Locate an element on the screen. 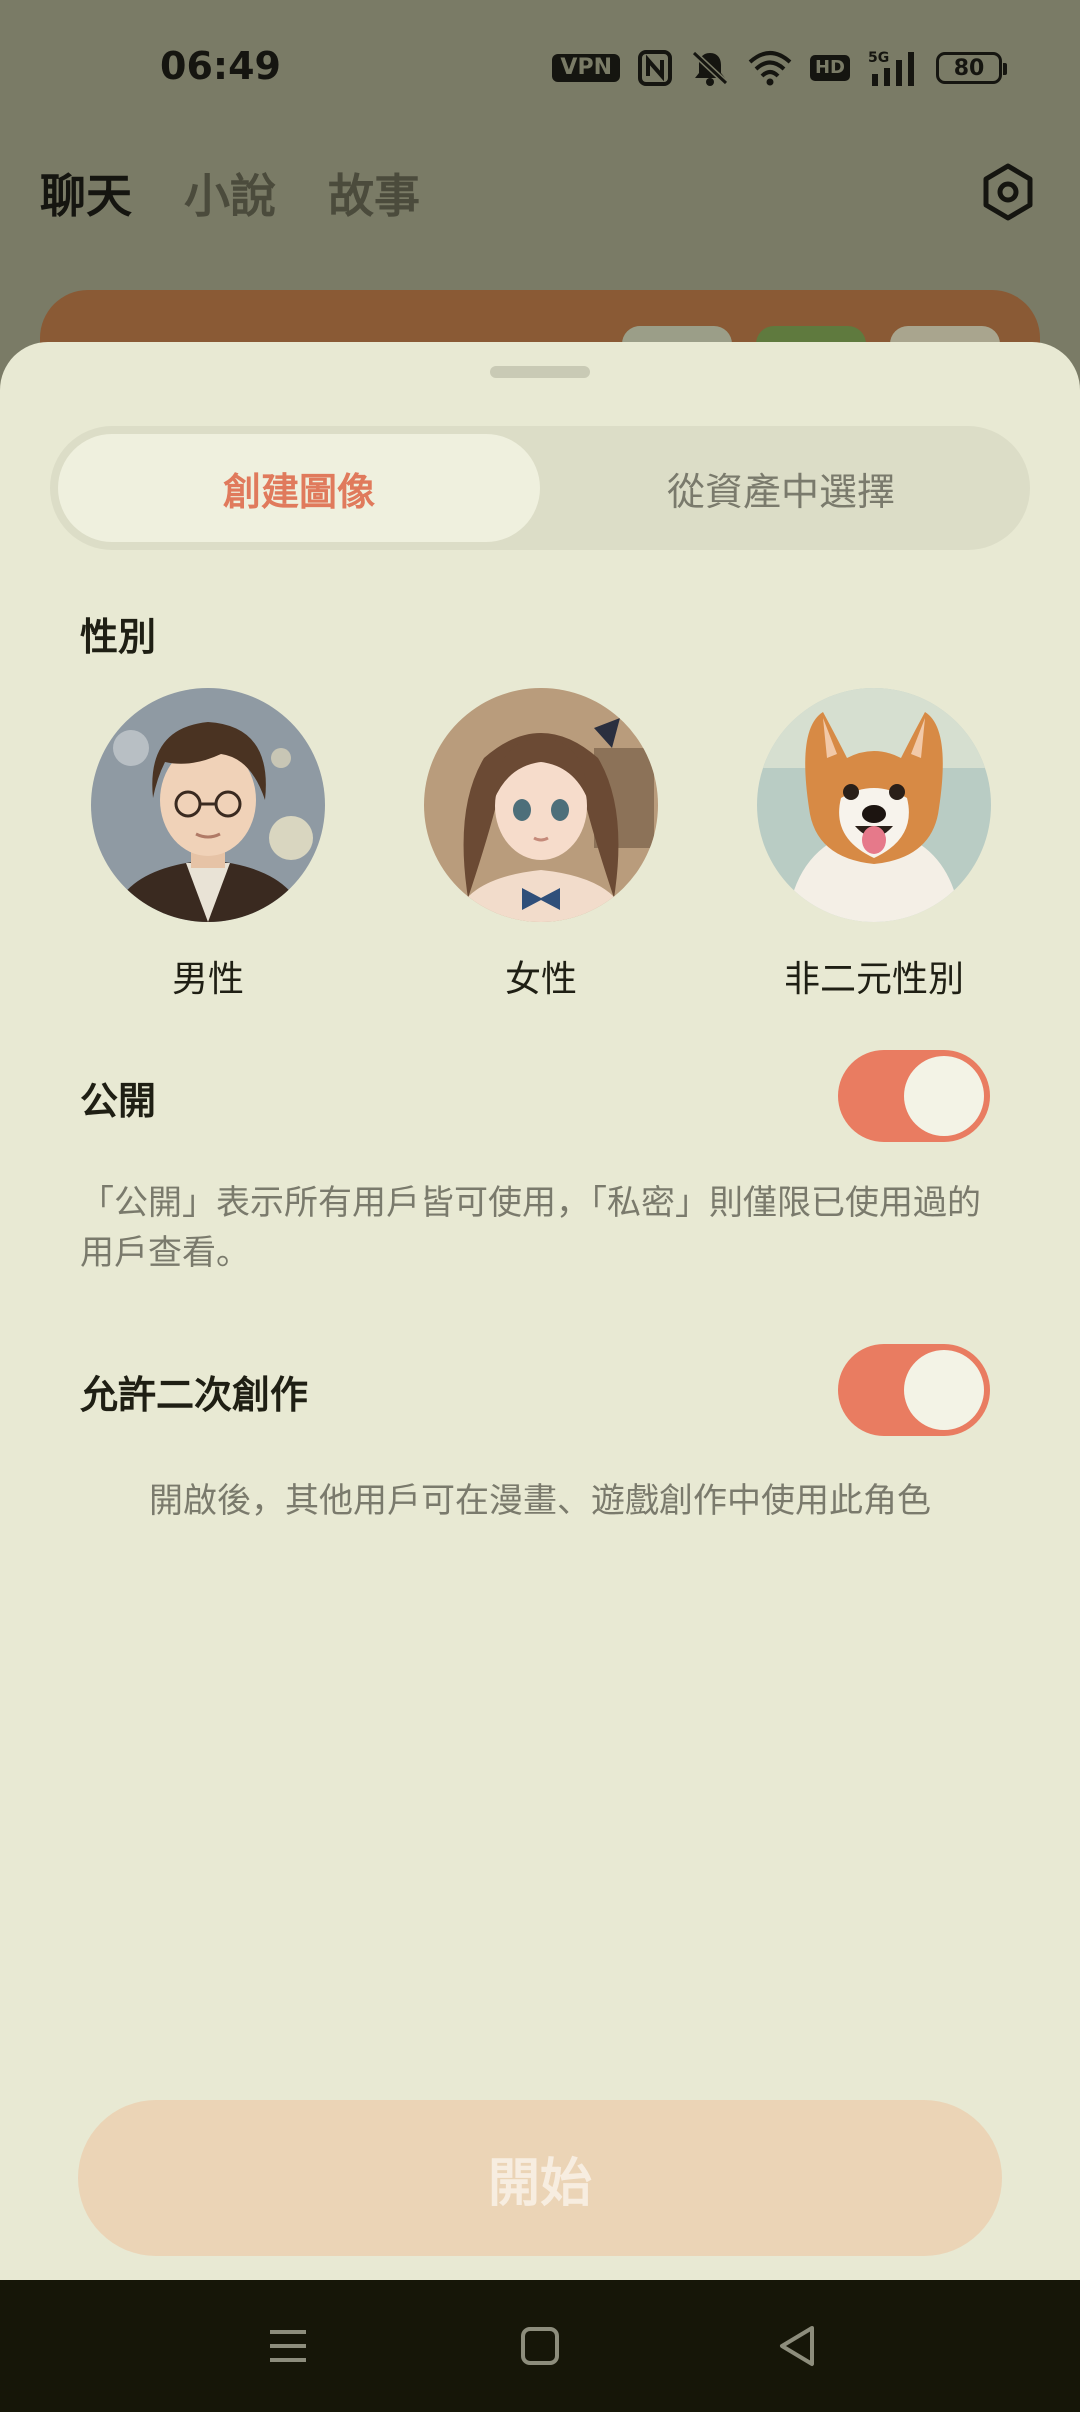 The image size is (1080, 2412). source-segmented-control: 創建圖像 從資產中選擇 is located at coordinates (540, 488).